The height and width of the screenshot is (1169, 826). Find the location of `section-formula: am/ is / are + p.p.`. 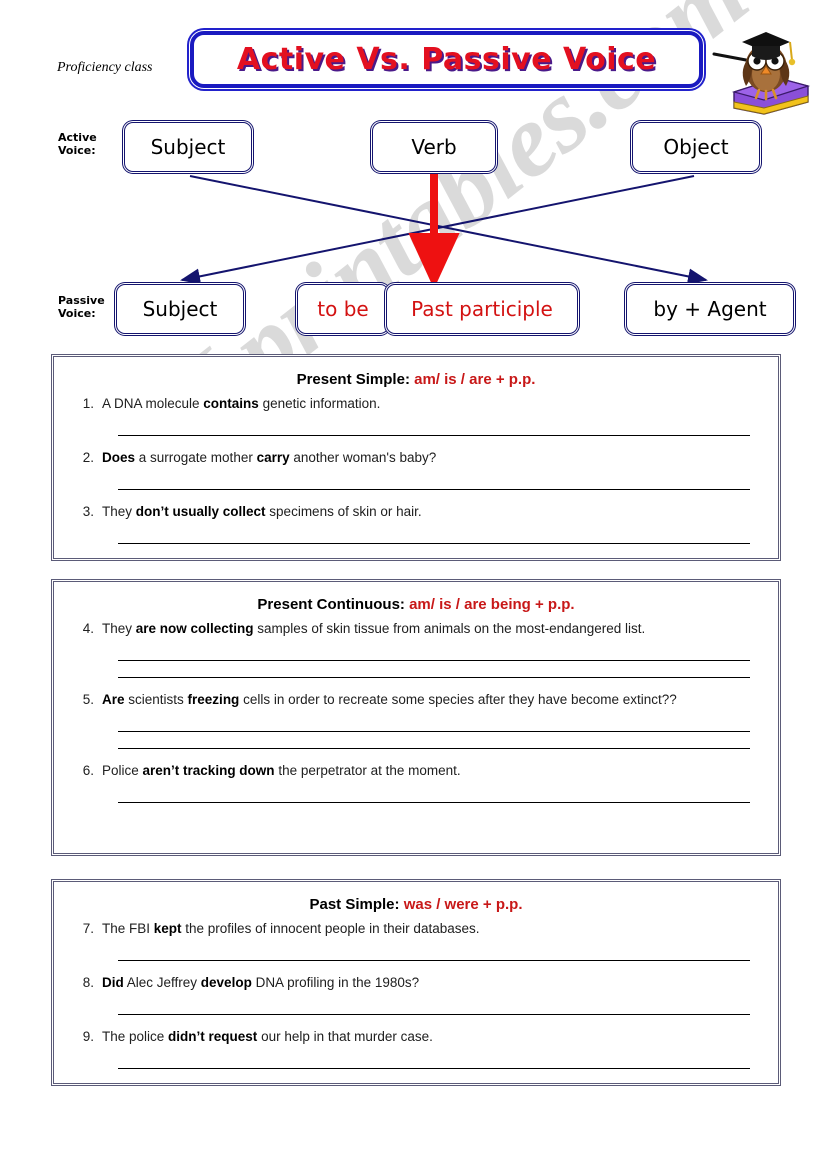

section-formula: am/ is / are + p.p. is located at coordinates (475, 379).